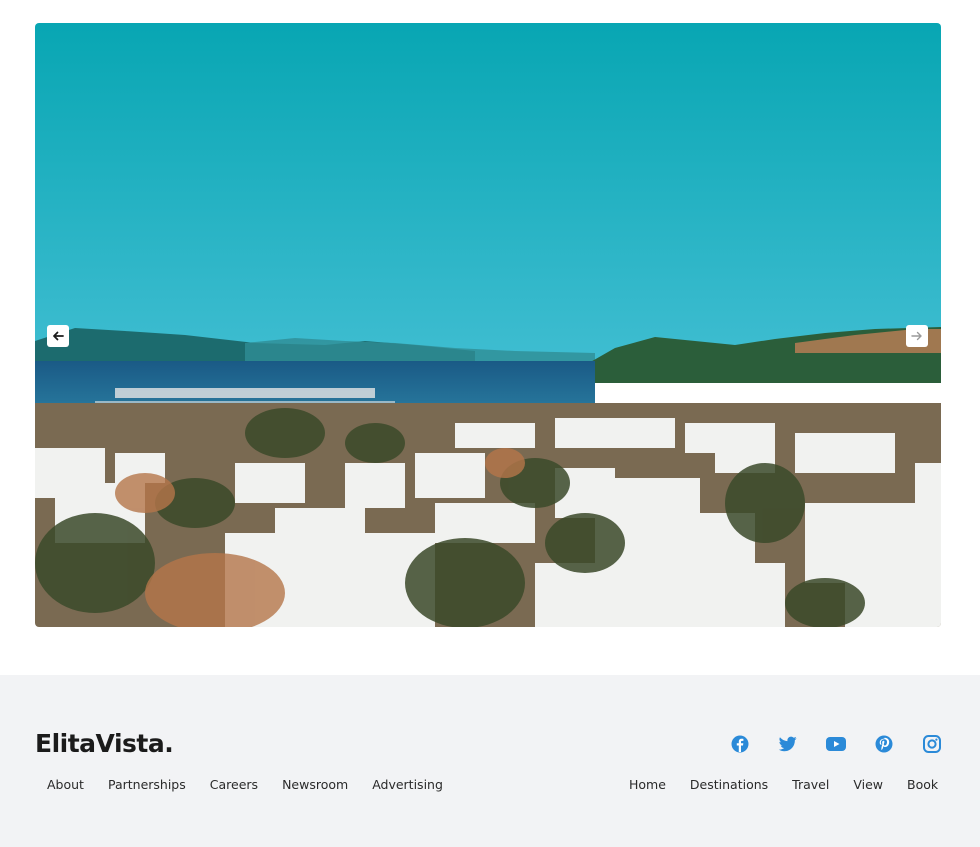 The image size is (980, 847). What do you see at coordinates (932, 744) in the screenshot?
I see `instagram-icon` at bounding box center [932, 744].